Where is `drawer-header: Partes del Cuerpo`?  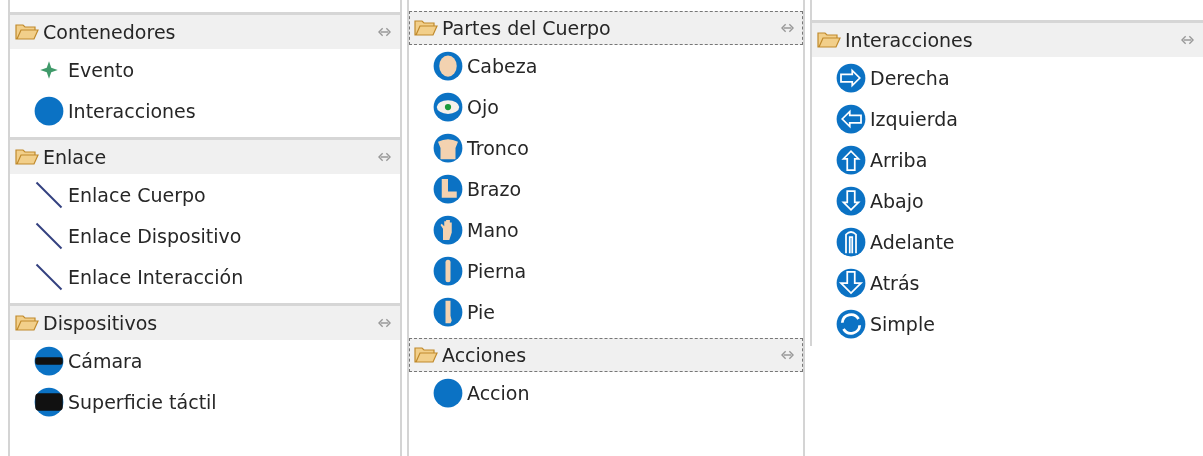
drawer-header: Partes del Cuerpo is located at coordinates (606, 28).